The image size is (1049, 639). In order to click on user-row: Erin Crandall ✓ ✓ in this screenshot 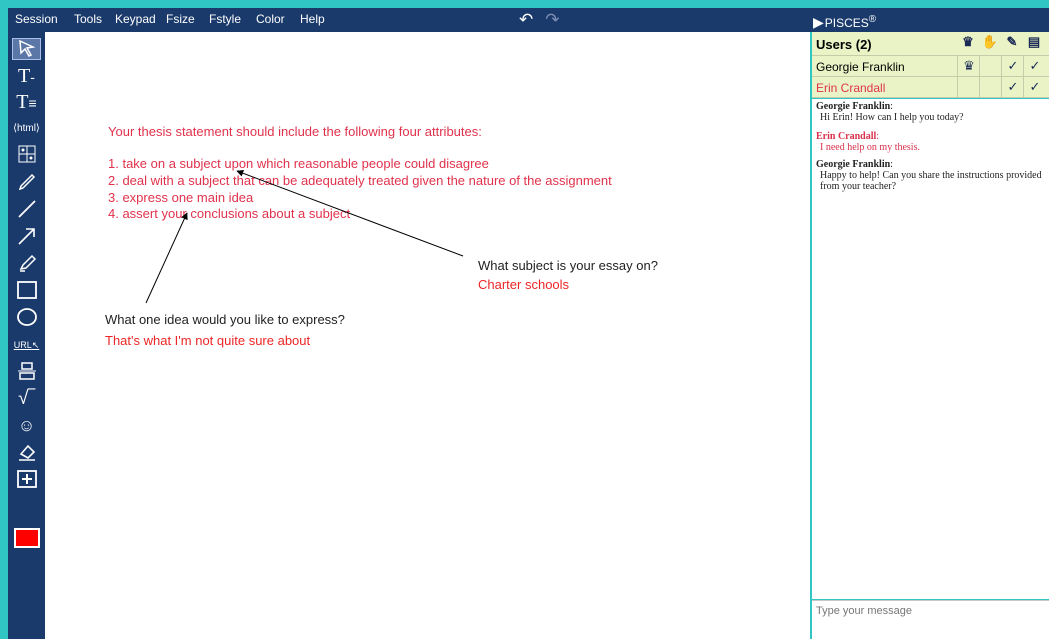, I will do `click(930, 87)`.